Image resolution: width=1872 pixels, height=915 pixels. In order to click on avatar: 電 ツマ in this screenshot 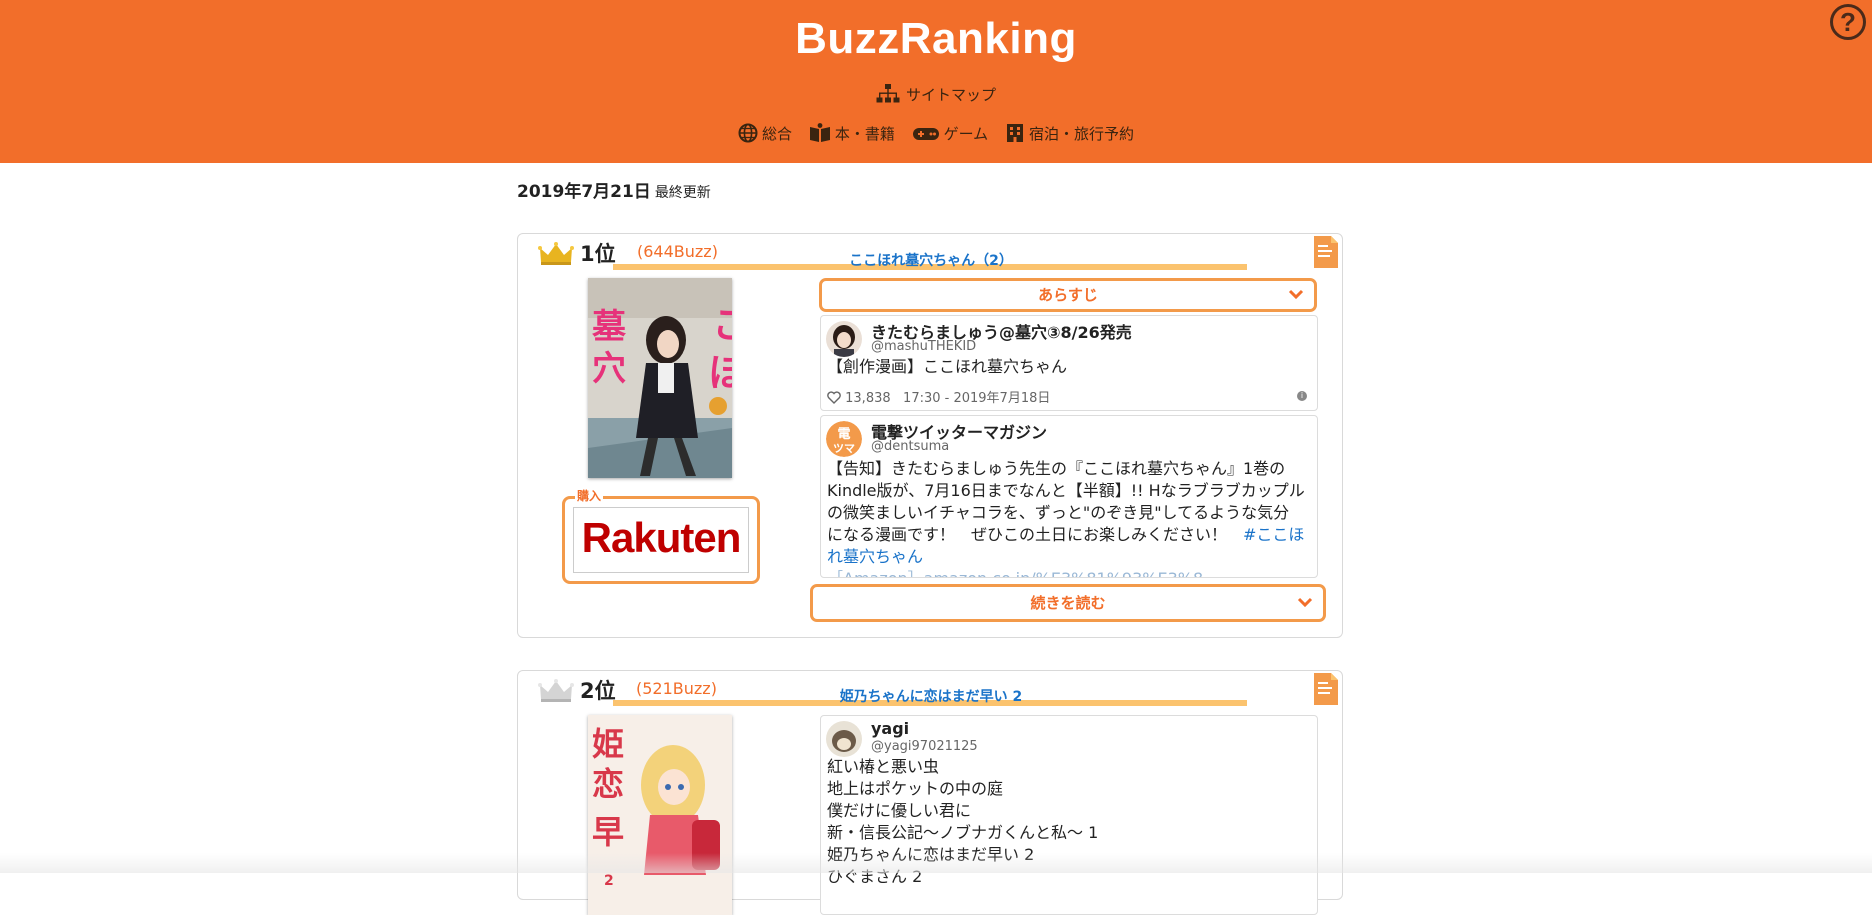, I will do `click(844, 439)`.